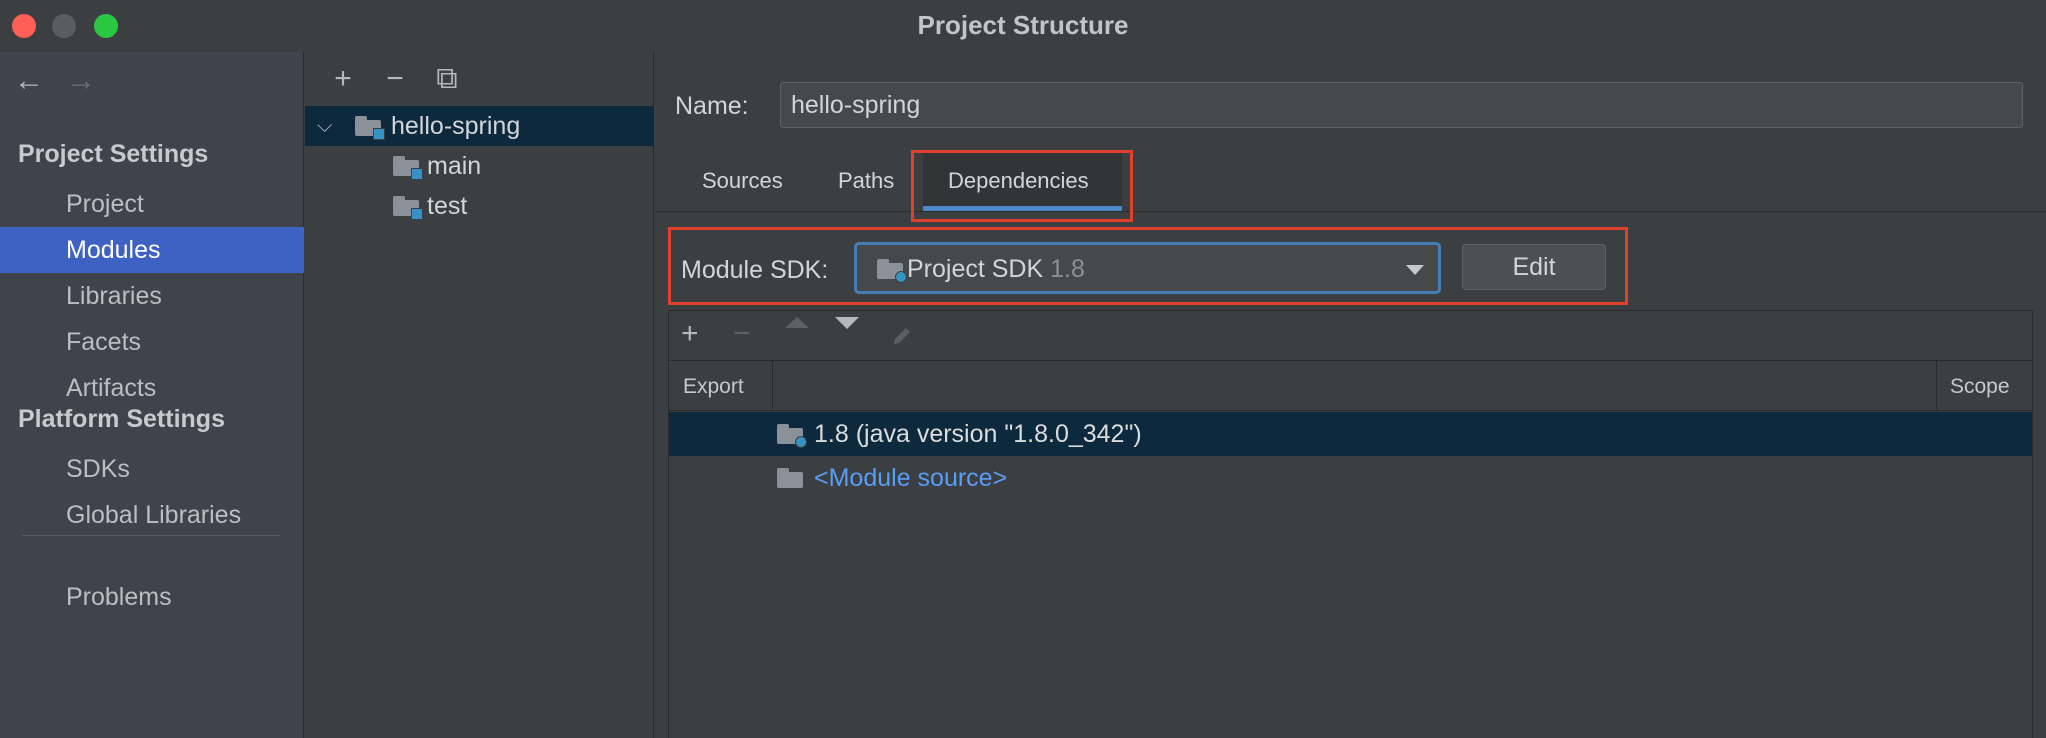 The width and height of the screenshot is (2046, 738). What do you see at coordinates (690, 334) in the screenshot?
I see `add-dependency-button: +` at bounding box center [690, 334].